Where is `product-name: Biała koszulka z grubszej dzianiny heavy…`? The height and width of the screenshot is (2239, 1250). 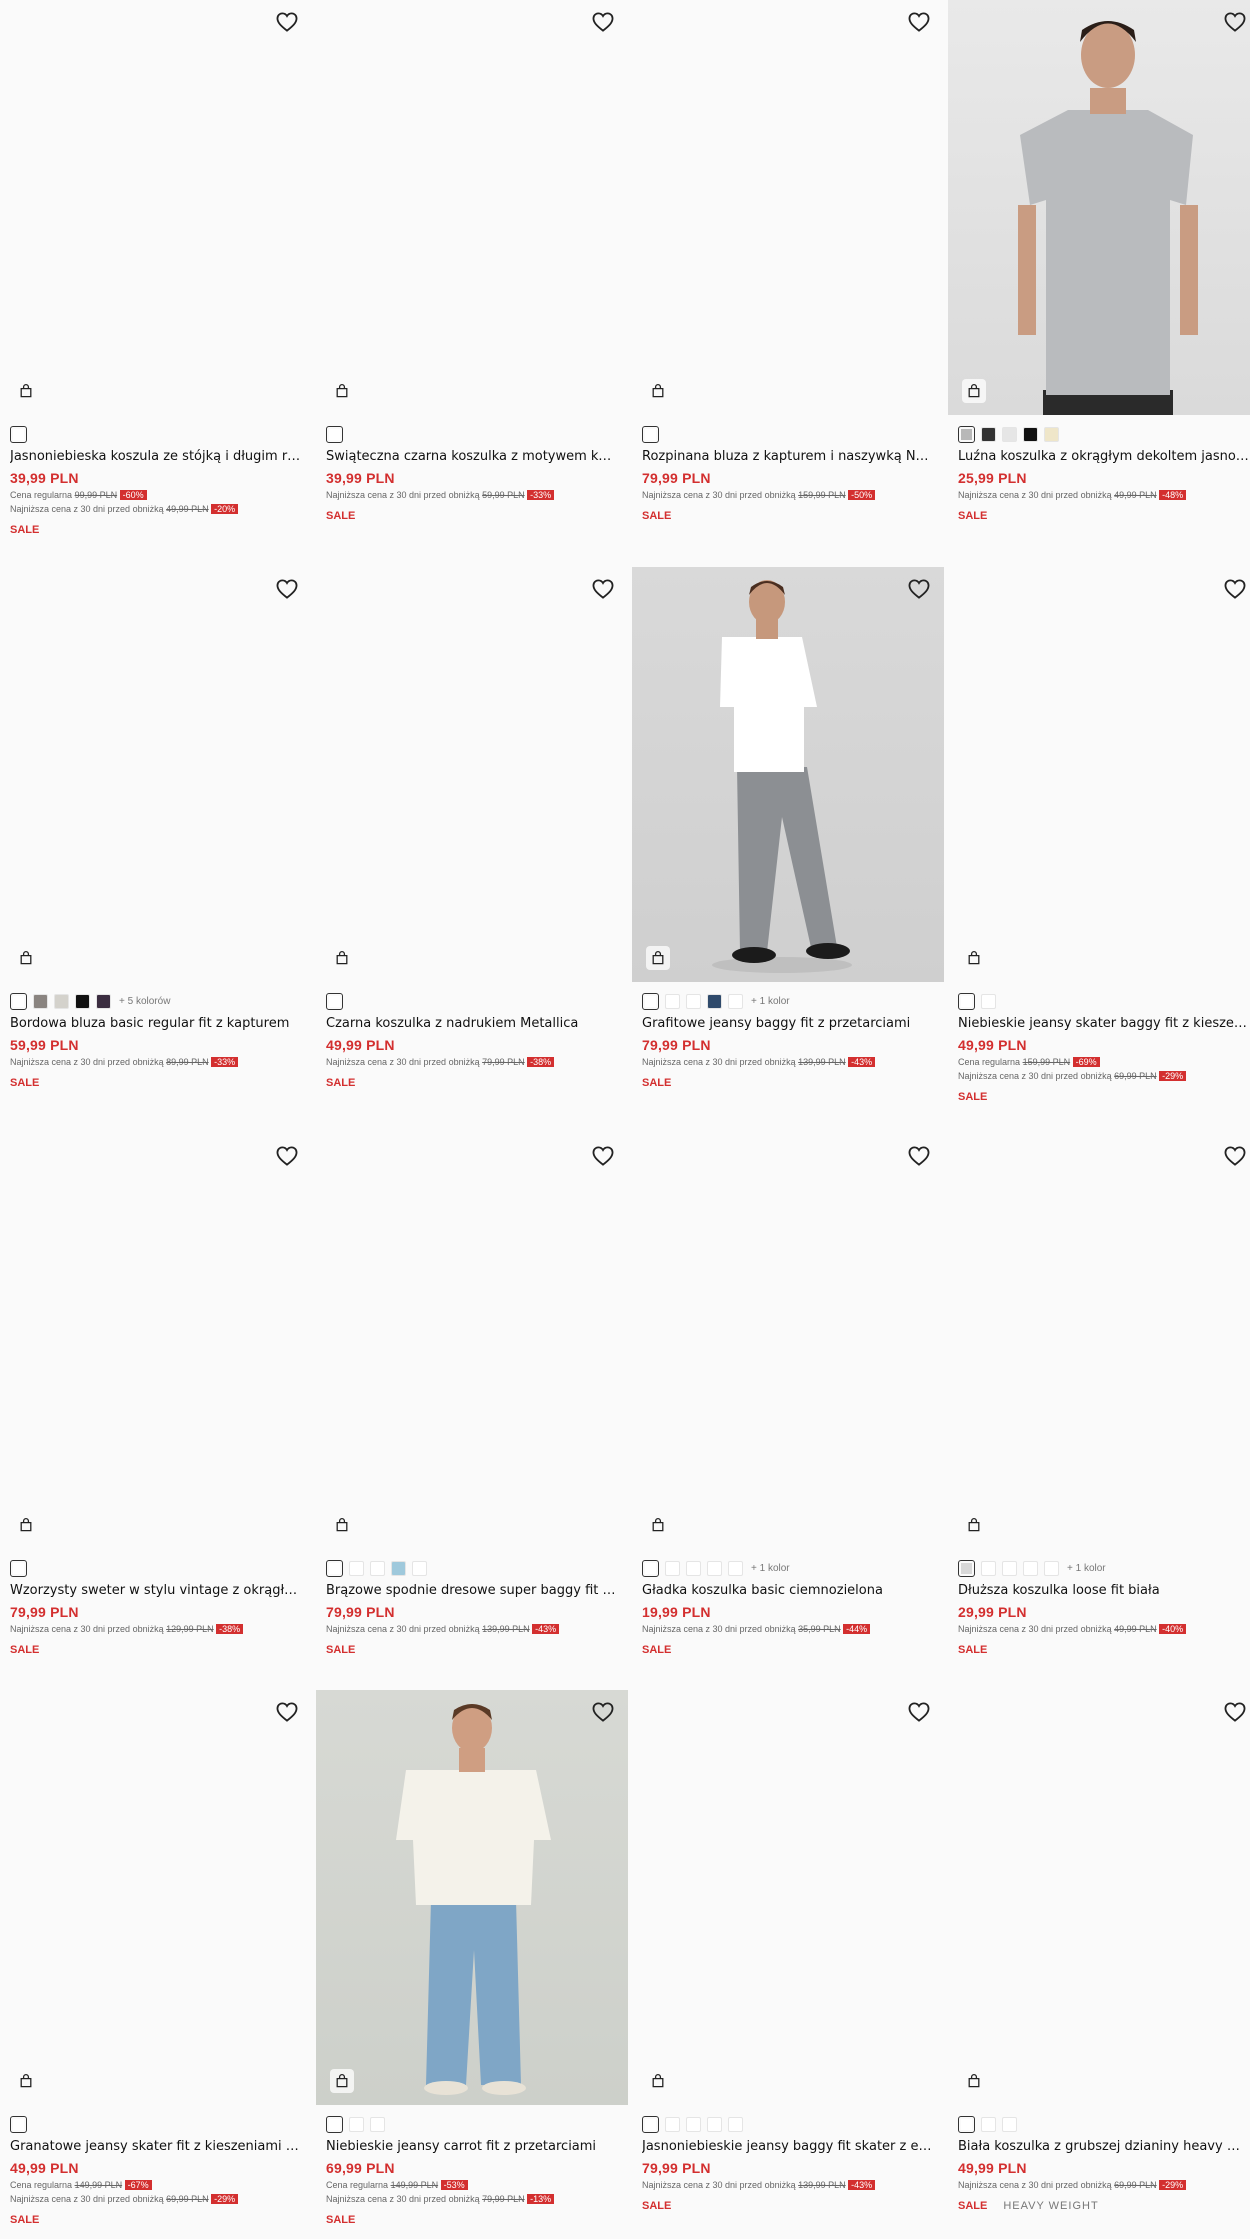 product-name: Biała koszulka z grubszej dzianiny heavy… is located at coordinates (1104, 2146).